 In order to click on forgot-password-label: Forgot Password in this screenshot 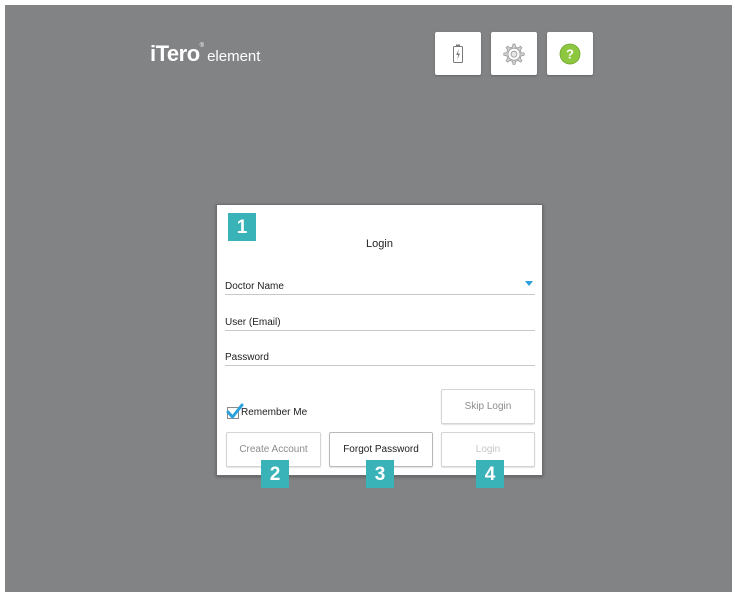, I will do `click(381, 449)`.